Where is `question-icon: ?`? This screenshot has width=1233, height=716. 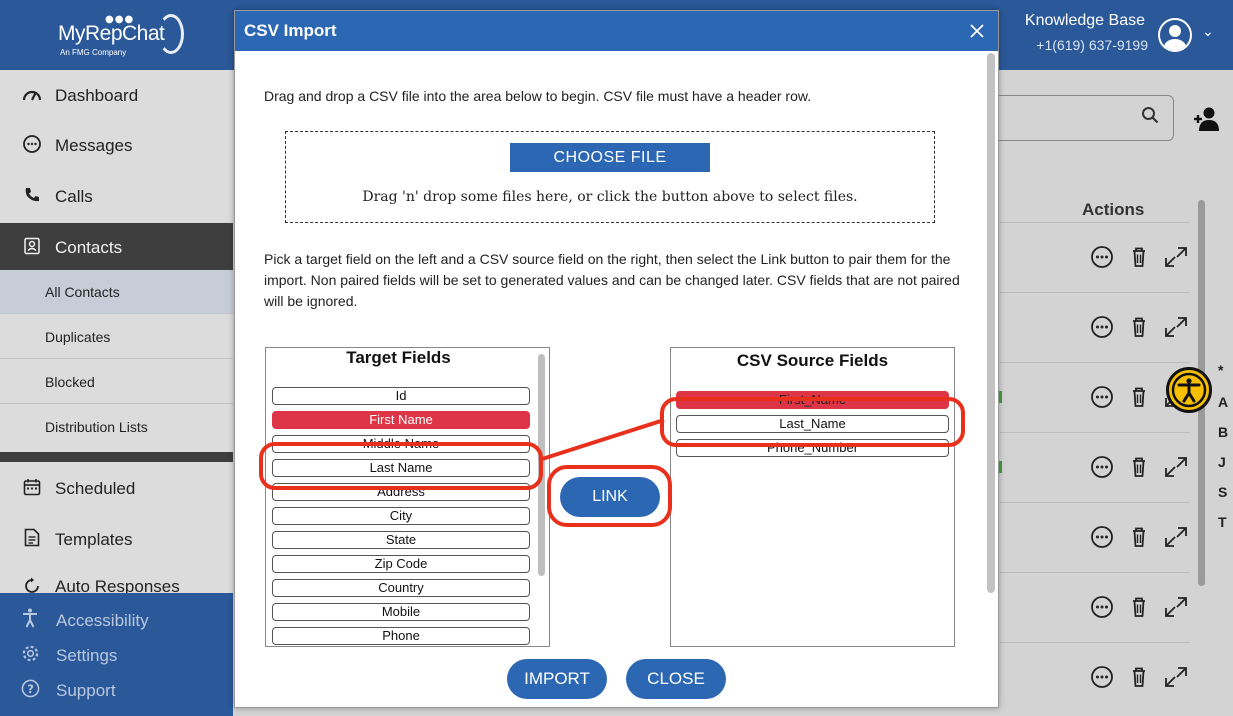
question-icon: ? is located at coordinates (30, 691).